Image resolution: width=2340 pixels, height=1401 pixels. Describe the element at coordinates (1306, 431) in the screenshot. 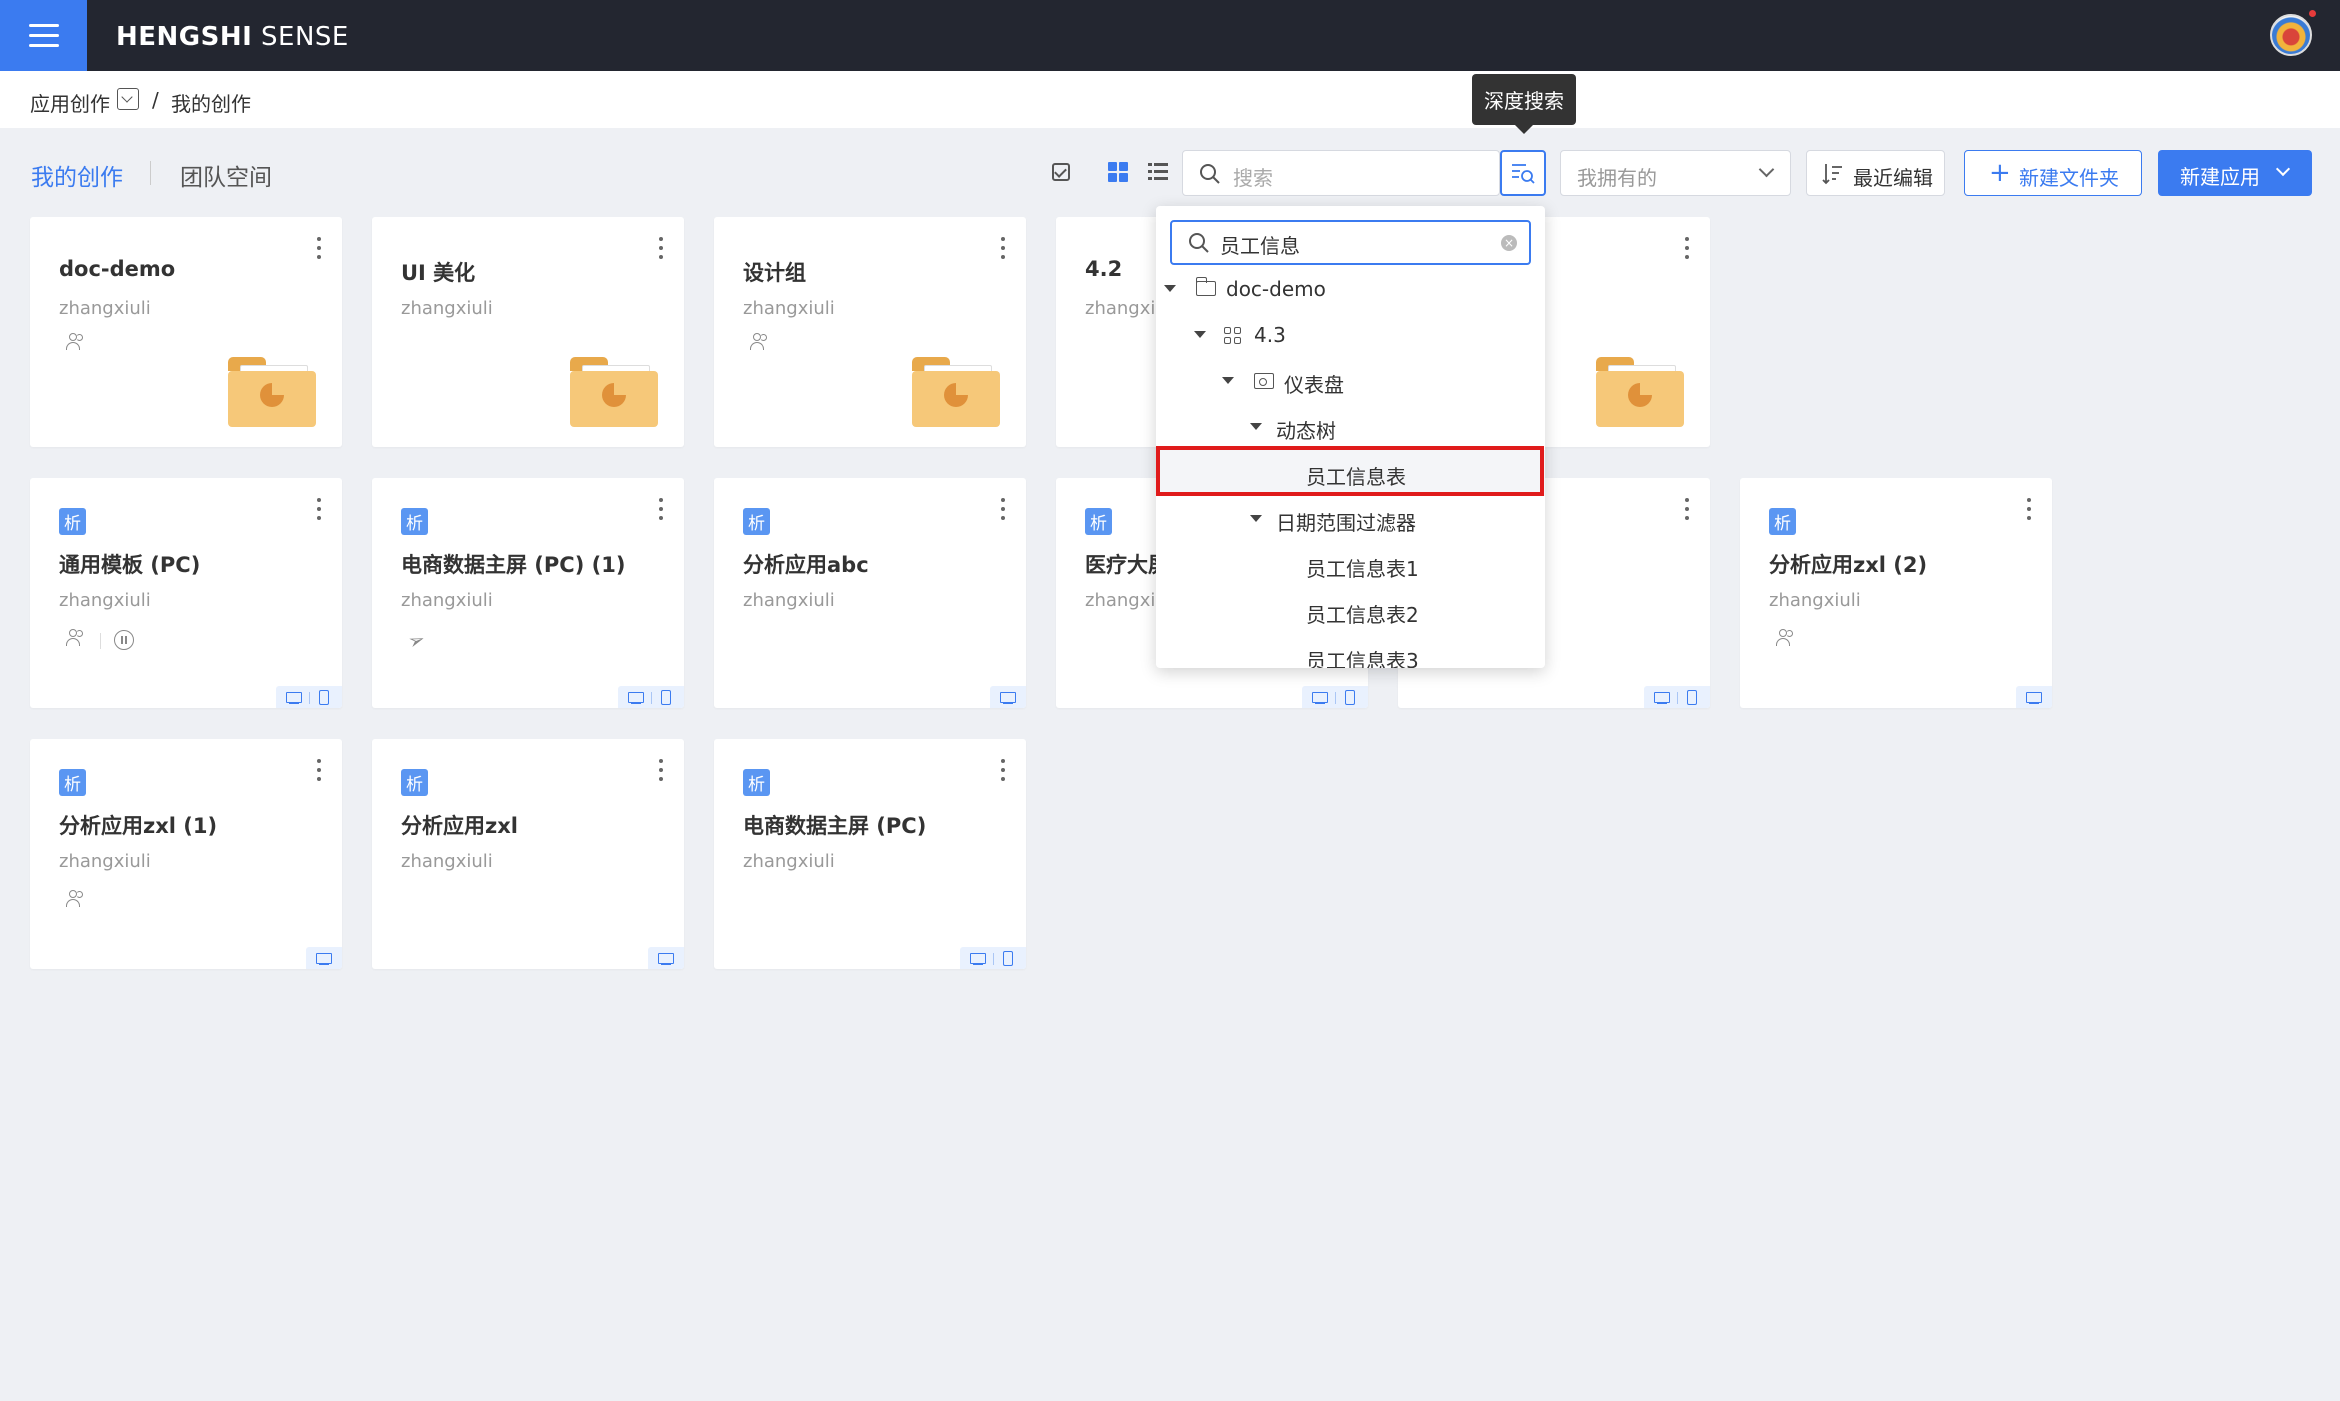

I see `tree-node-label: 动态树` at that location.